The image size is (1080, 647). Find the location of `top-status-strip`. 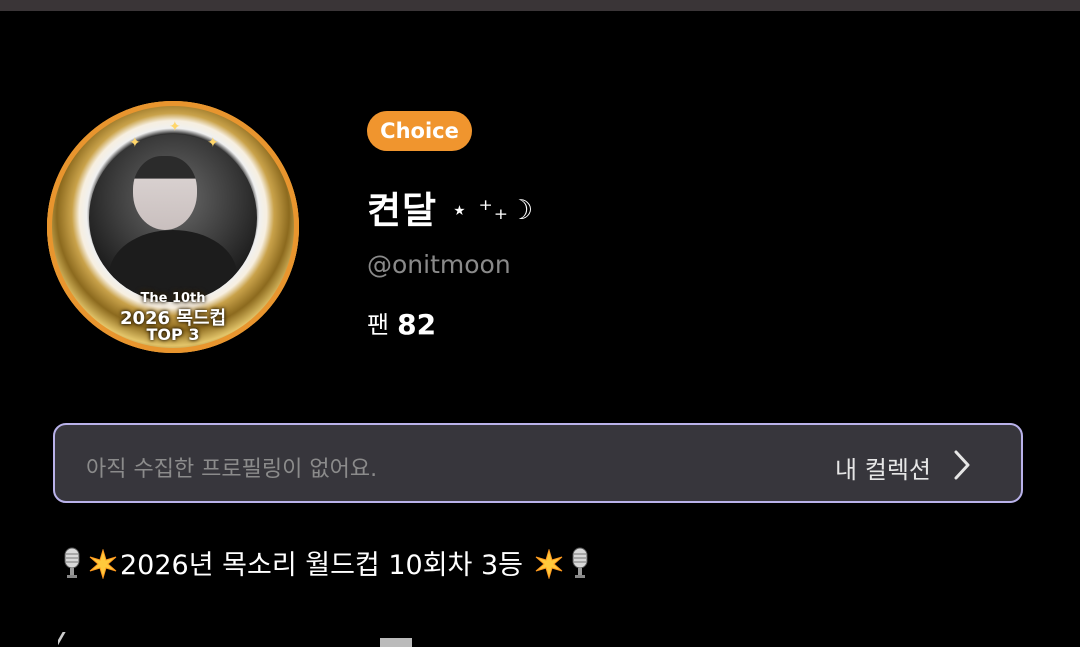

top-status-strip is located at coordinates (540, 5).